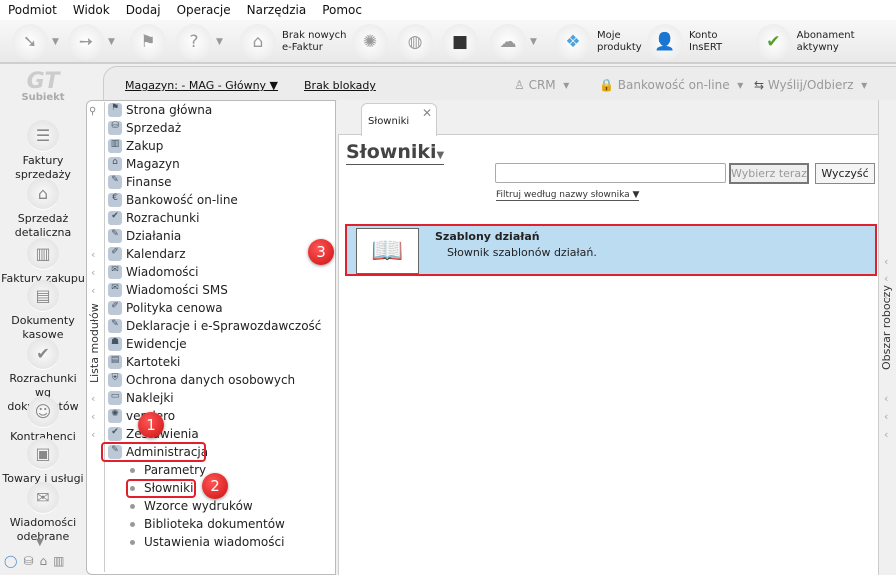 This screenshot has width=896, height=575. What do you see at coordinates (609, 35) in the screenshot?
I see `products-label: Moje` at bounding box center [609, 35].